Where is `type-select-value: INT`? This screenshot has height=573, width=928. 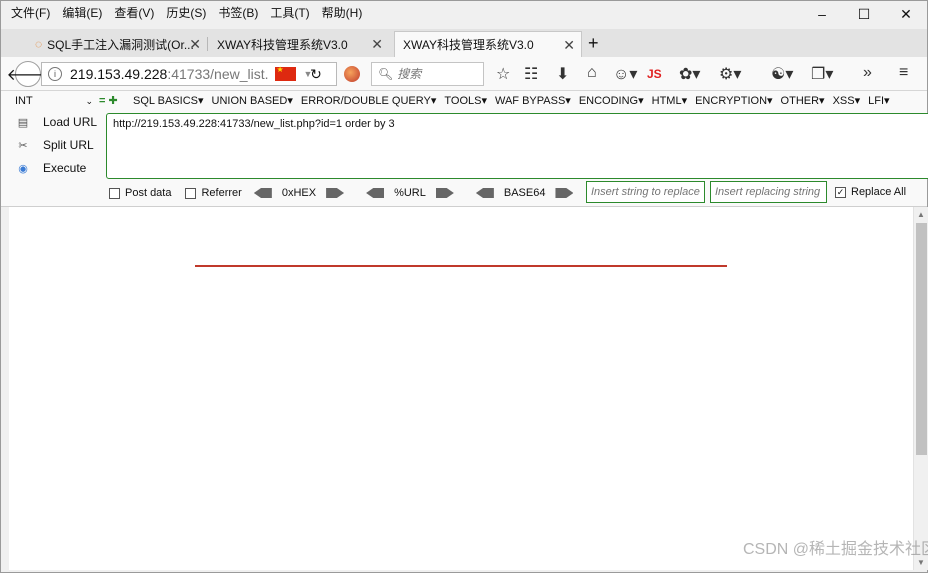
type-select-value: INT is located at coordinates (24, 101).